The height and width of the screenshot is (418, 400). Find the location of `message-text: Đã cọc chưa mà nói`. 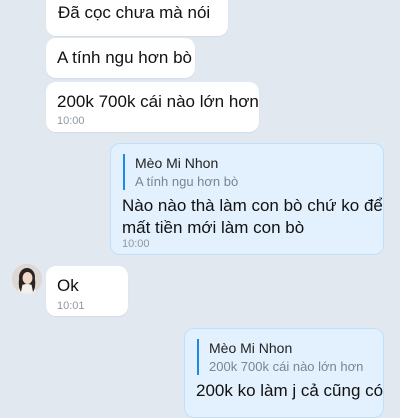

message-text: Đã cọc chưa mà nói is located at coordinates (134, 12).